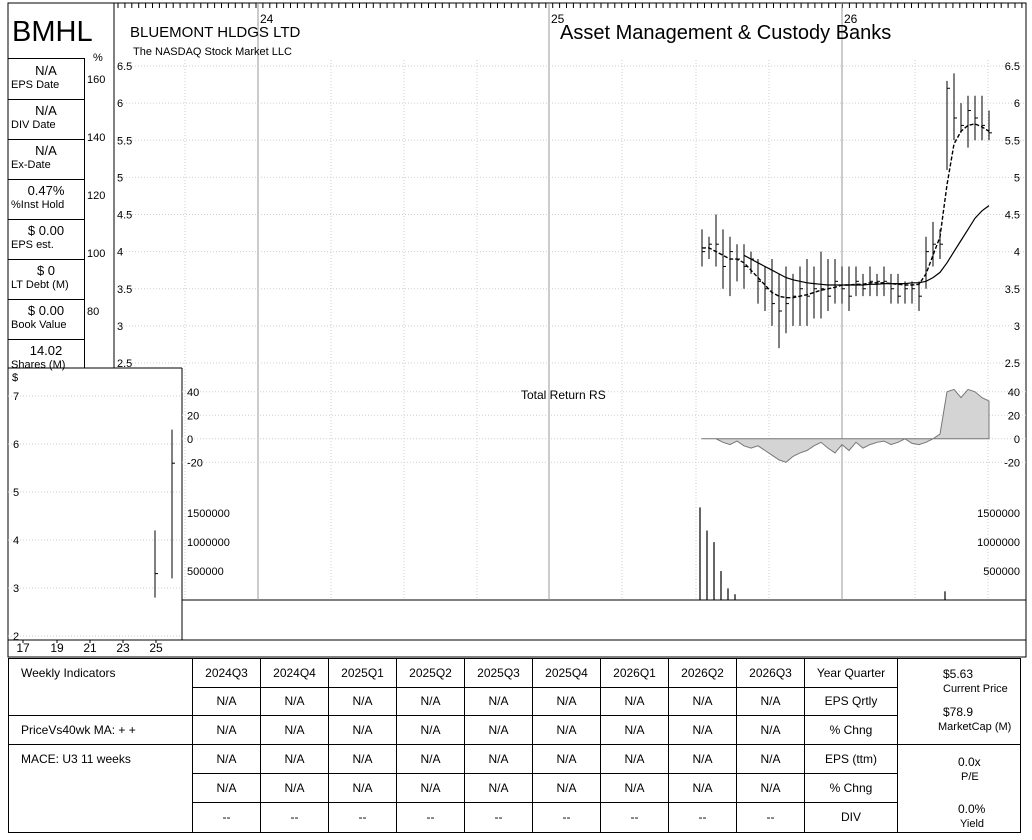 The width and height of the screenshot is (1032, 840). Describe the element at coordinates (1014, 393) in the screenshot. I see `rs-tick-right: 40` at that location.